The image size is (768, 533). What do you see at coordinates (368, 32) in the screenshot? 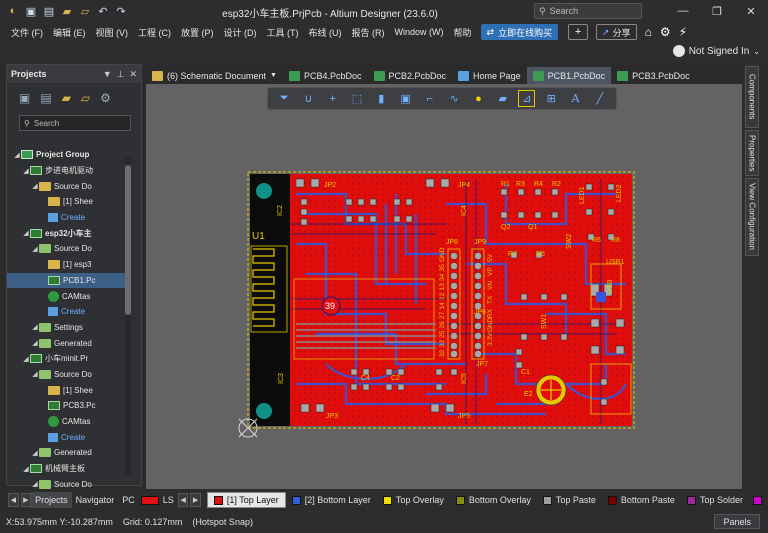
I see `menu-reports: 报告 (R)` at bounding box center [368, 32].